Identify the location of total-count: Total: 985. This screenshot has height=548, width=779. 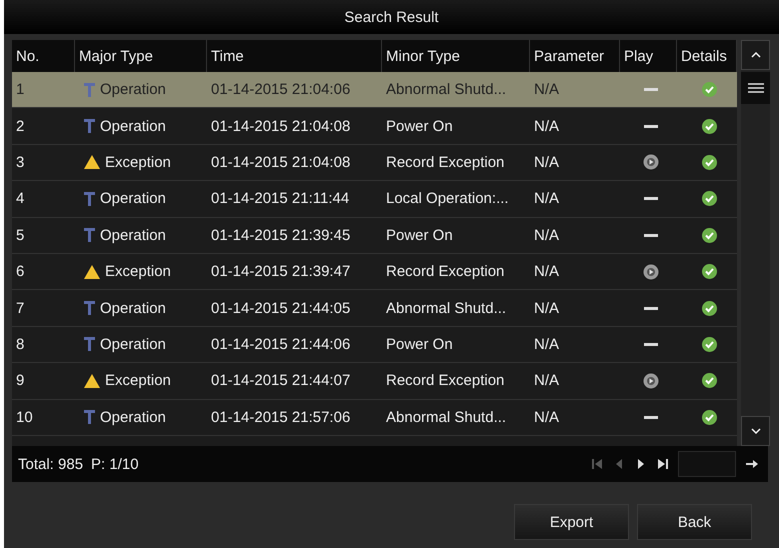
(51, 464).